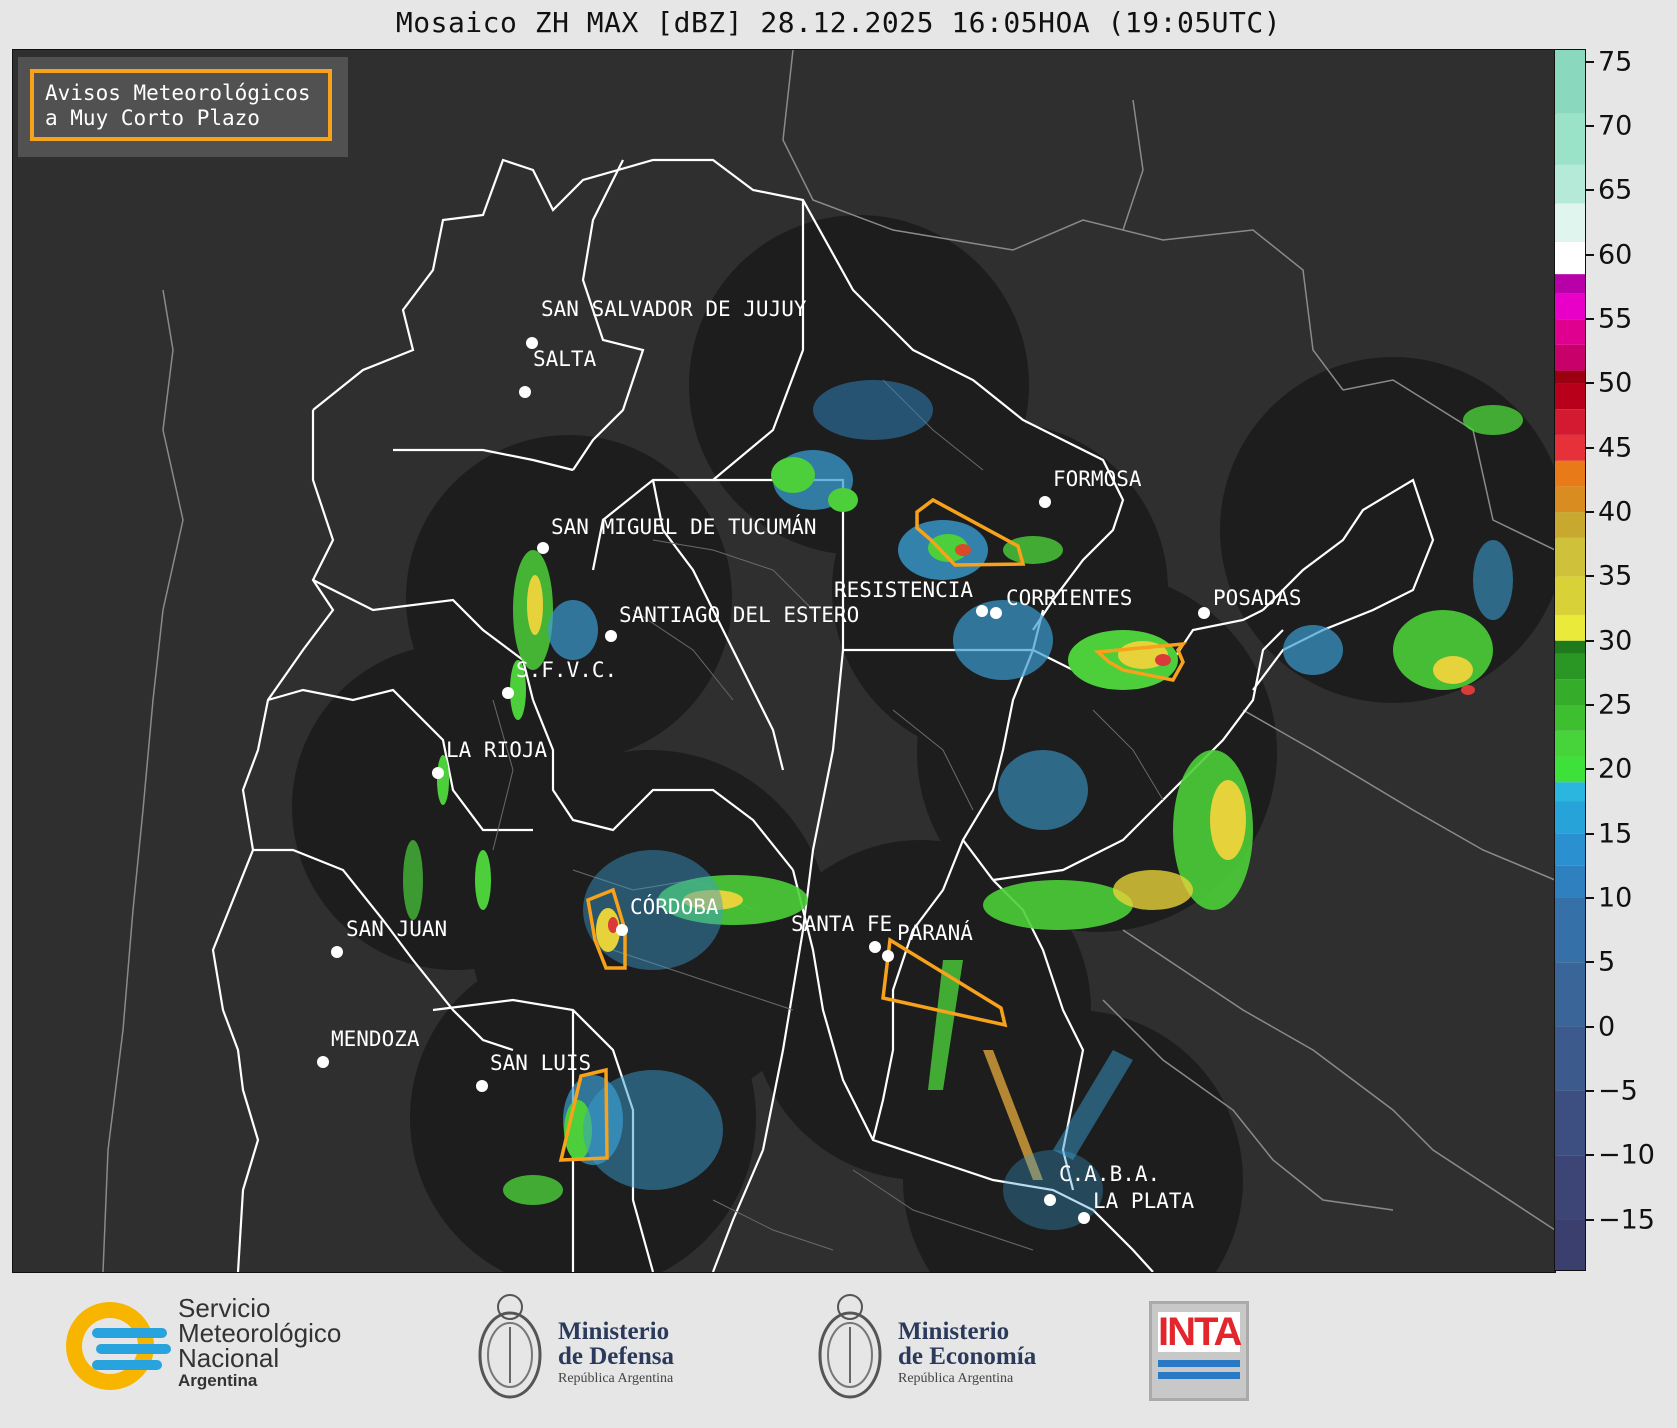 Image resolution: width=1677 pixels, height=1428 pixels. Describe the element at coordinates (178, 93) in the screenshot. I see `warning-legend-line1: Avisos Meteorológicos` at that location.